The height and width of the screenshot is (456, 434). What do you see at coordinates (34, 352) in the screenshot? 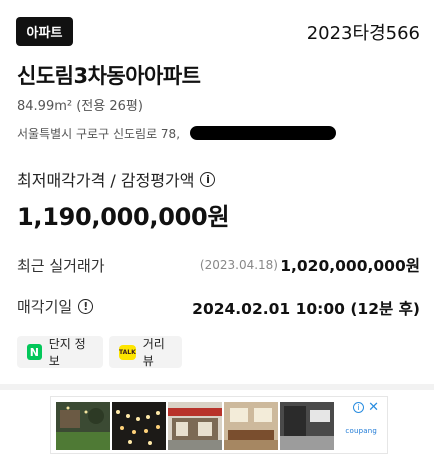
I see `naver-n-icon: N` at bounding box center [34, 352].